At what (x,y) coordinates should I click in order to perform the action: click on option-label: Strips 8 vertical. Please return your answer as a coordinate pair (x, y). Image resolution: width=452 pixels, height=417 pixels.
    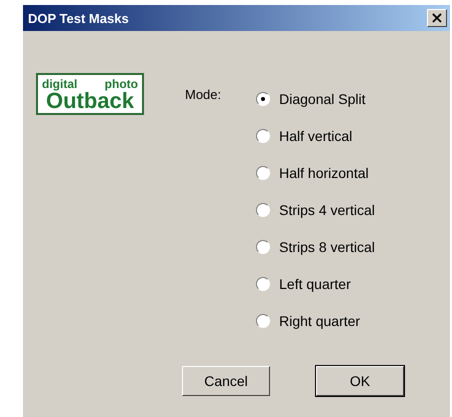
    Looking at the image, I should click on (327, 247).